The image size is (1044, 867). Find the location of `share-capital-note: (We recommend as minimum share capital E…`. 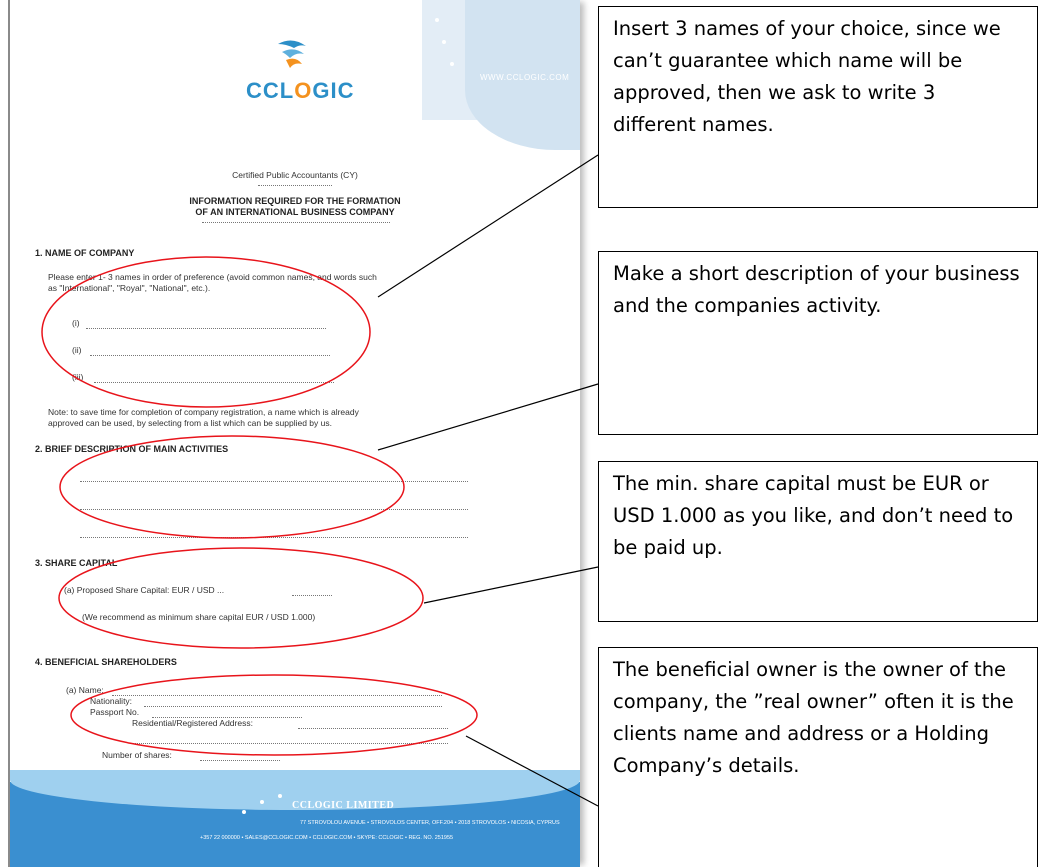

share-capital-note: (We recommend as minimum share capital E… is located at coordinates (199, 617).